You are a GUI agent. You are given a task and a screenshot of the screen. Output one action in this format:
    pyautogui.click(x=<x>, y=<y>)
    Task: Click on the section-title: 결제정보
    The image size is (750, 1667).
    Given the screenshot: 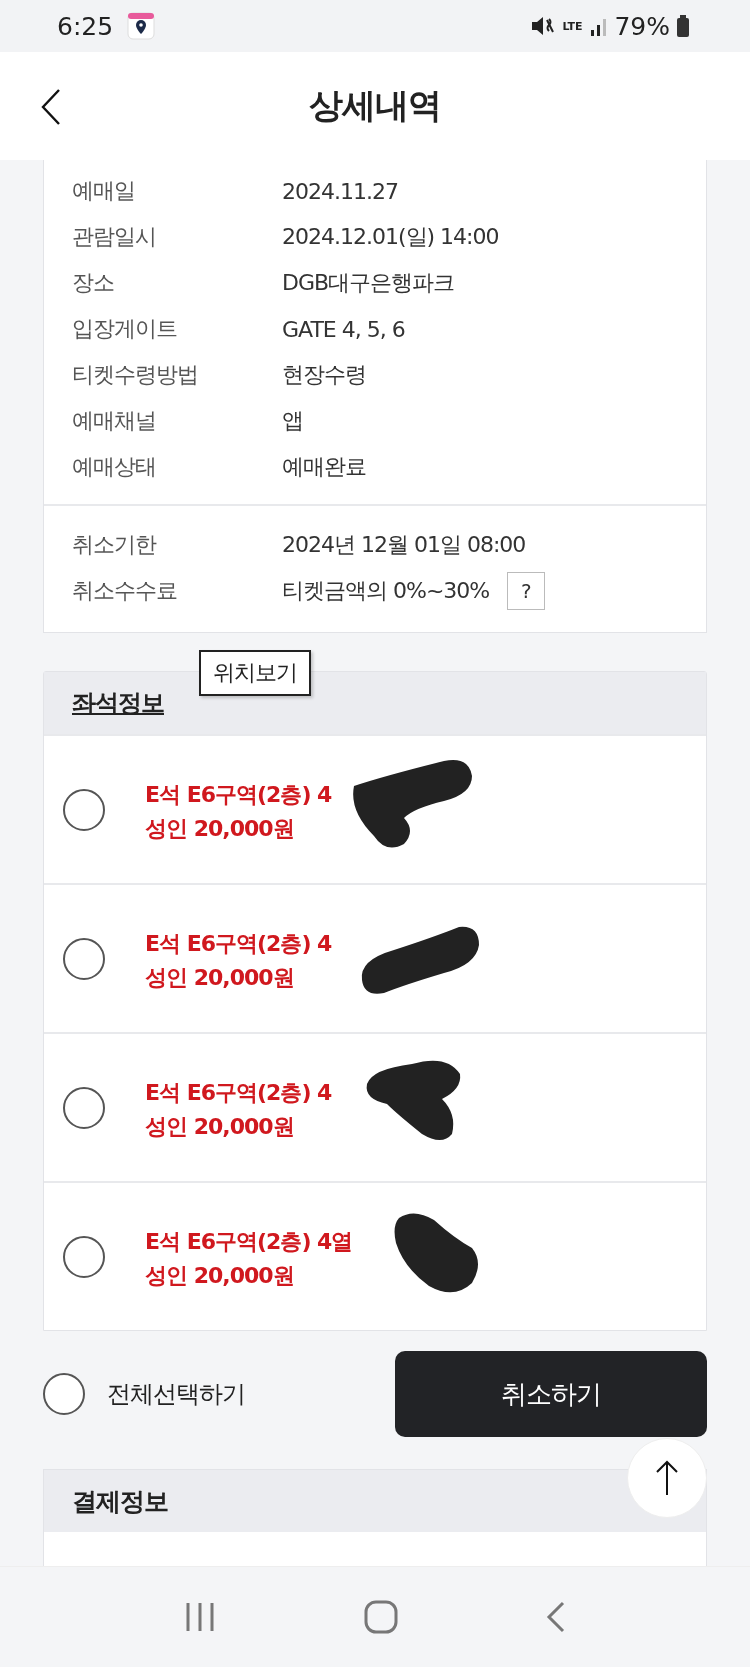 What is the action you would take?
    pyautogui.click(x=120, y=1501)
    